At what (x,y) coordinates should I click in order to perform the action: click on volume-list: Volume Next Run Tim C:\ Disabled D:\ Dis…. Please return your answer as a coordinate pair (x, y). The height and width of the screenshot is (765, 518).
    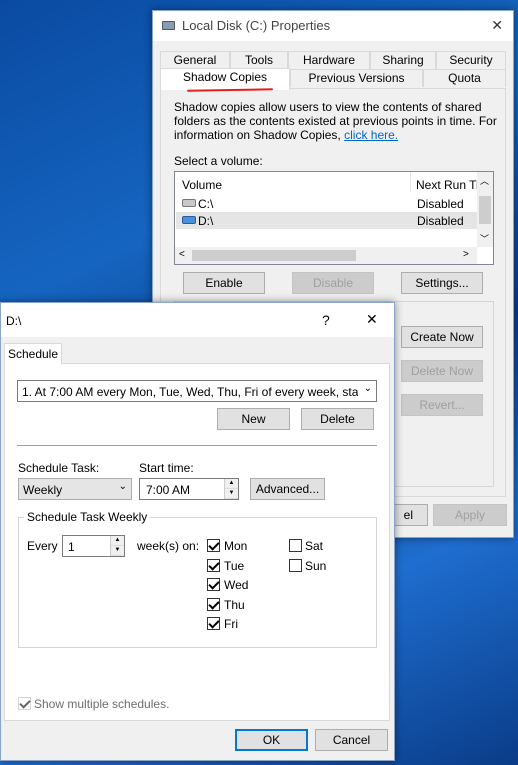
    Looking at the image, I should click on (334, 218).